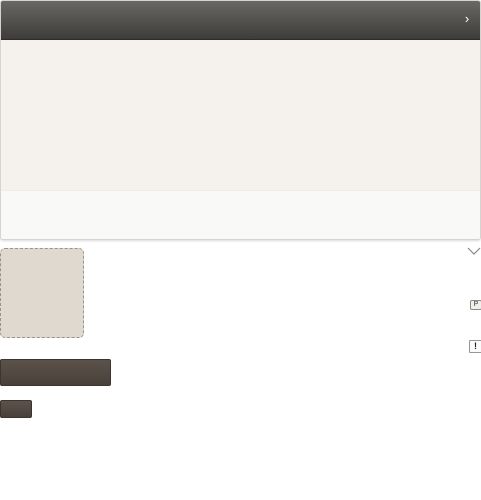  Describe the element at coordinates (55, 372) in the screenshot. I see `primary-button` at that location.